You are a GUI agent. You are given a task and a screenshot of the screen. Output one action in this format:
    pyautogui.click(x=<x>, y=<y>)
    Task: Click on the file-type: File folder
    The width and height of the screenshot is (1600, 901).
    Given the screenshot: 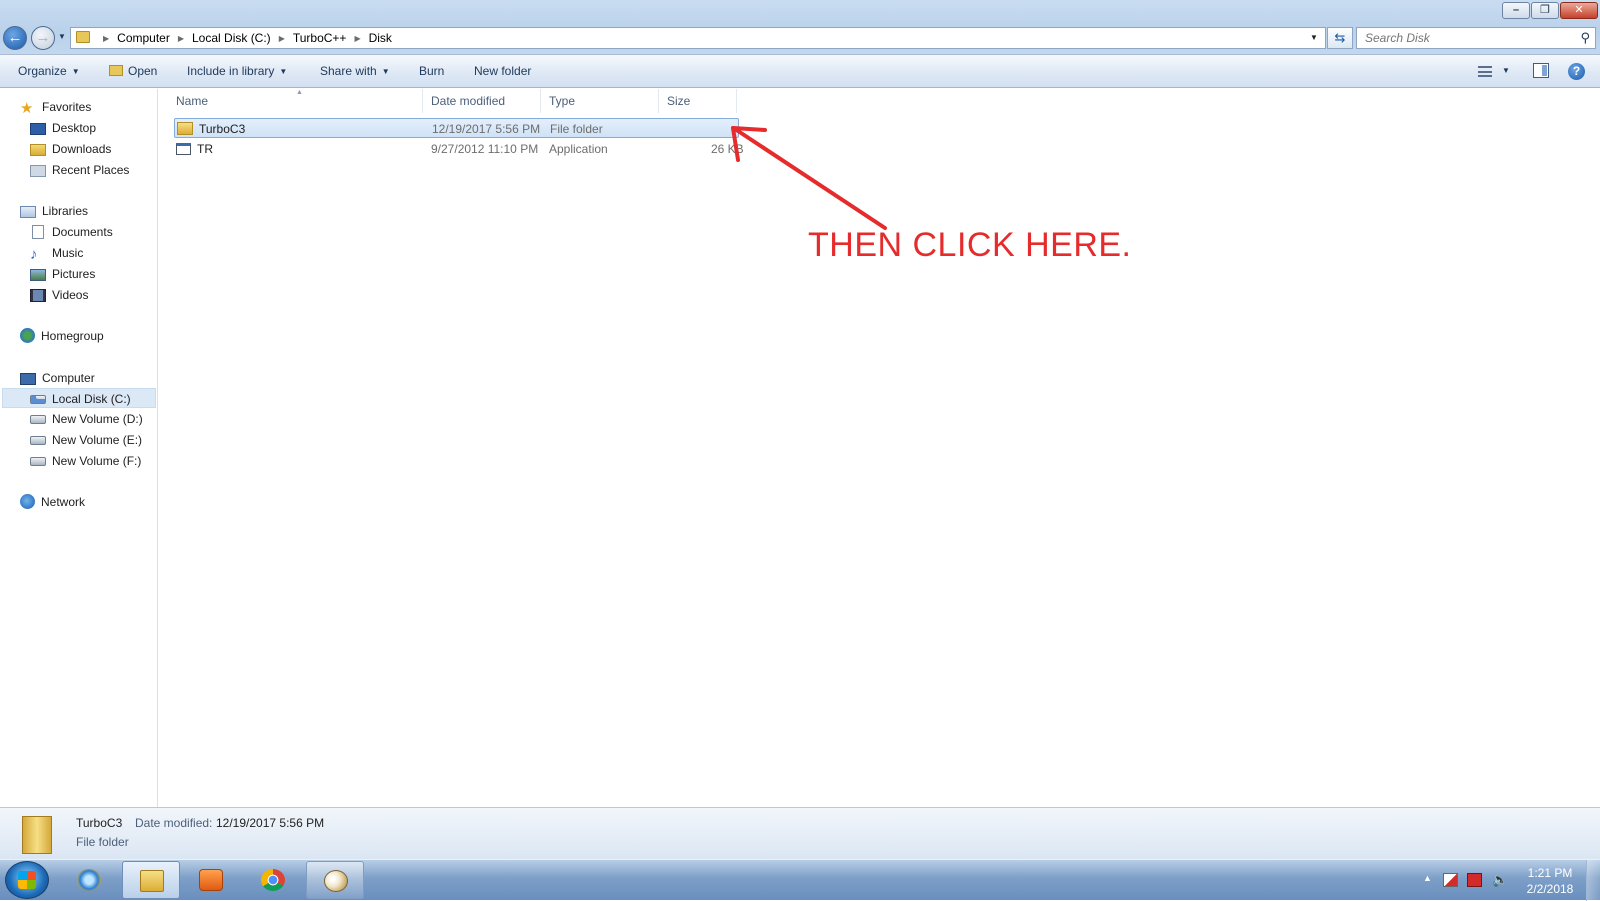 What is the action you would take?
    pyautogui.click(x=576, y=129)
    